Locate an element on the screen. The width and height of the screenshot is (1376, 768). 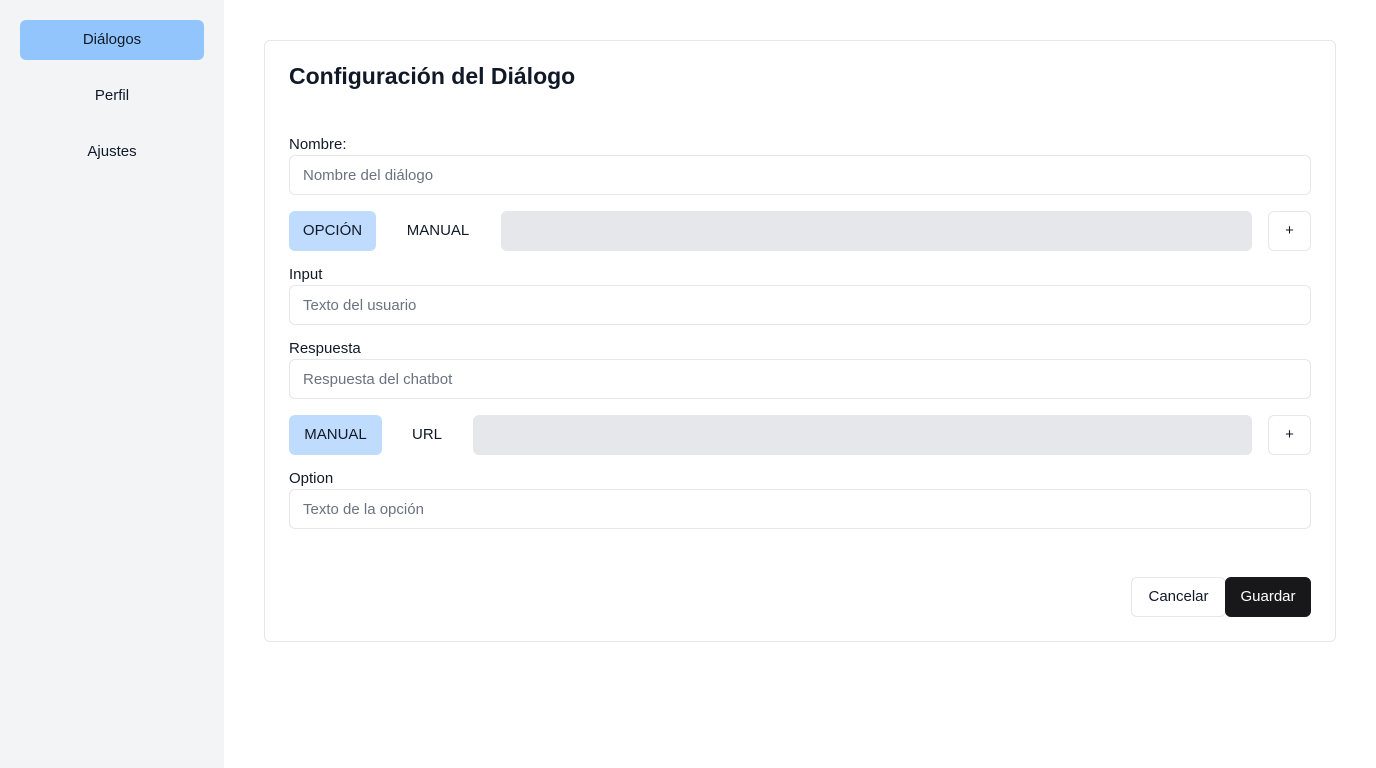
user-text-input is located at coordinates (800, 305).